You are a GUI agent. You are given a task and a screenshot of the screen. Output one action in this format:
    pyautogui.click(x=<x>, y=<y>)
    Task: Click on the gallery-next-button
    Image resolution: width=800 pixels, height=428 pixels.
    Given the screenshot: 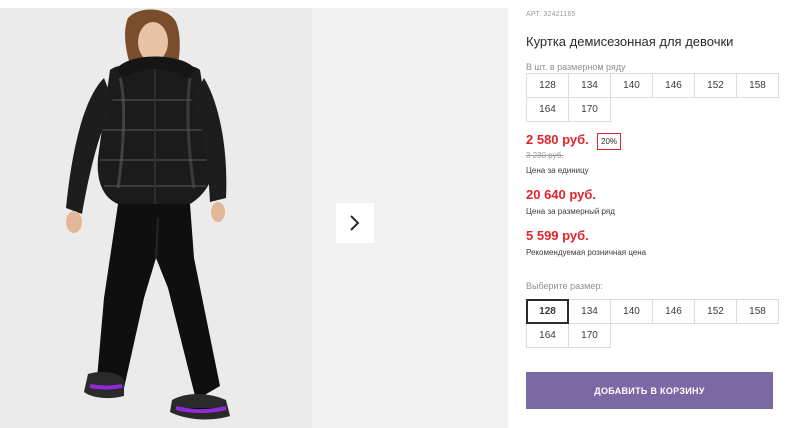 What is the action you would take?
    pyautogui.click(x=355, y=223)
    